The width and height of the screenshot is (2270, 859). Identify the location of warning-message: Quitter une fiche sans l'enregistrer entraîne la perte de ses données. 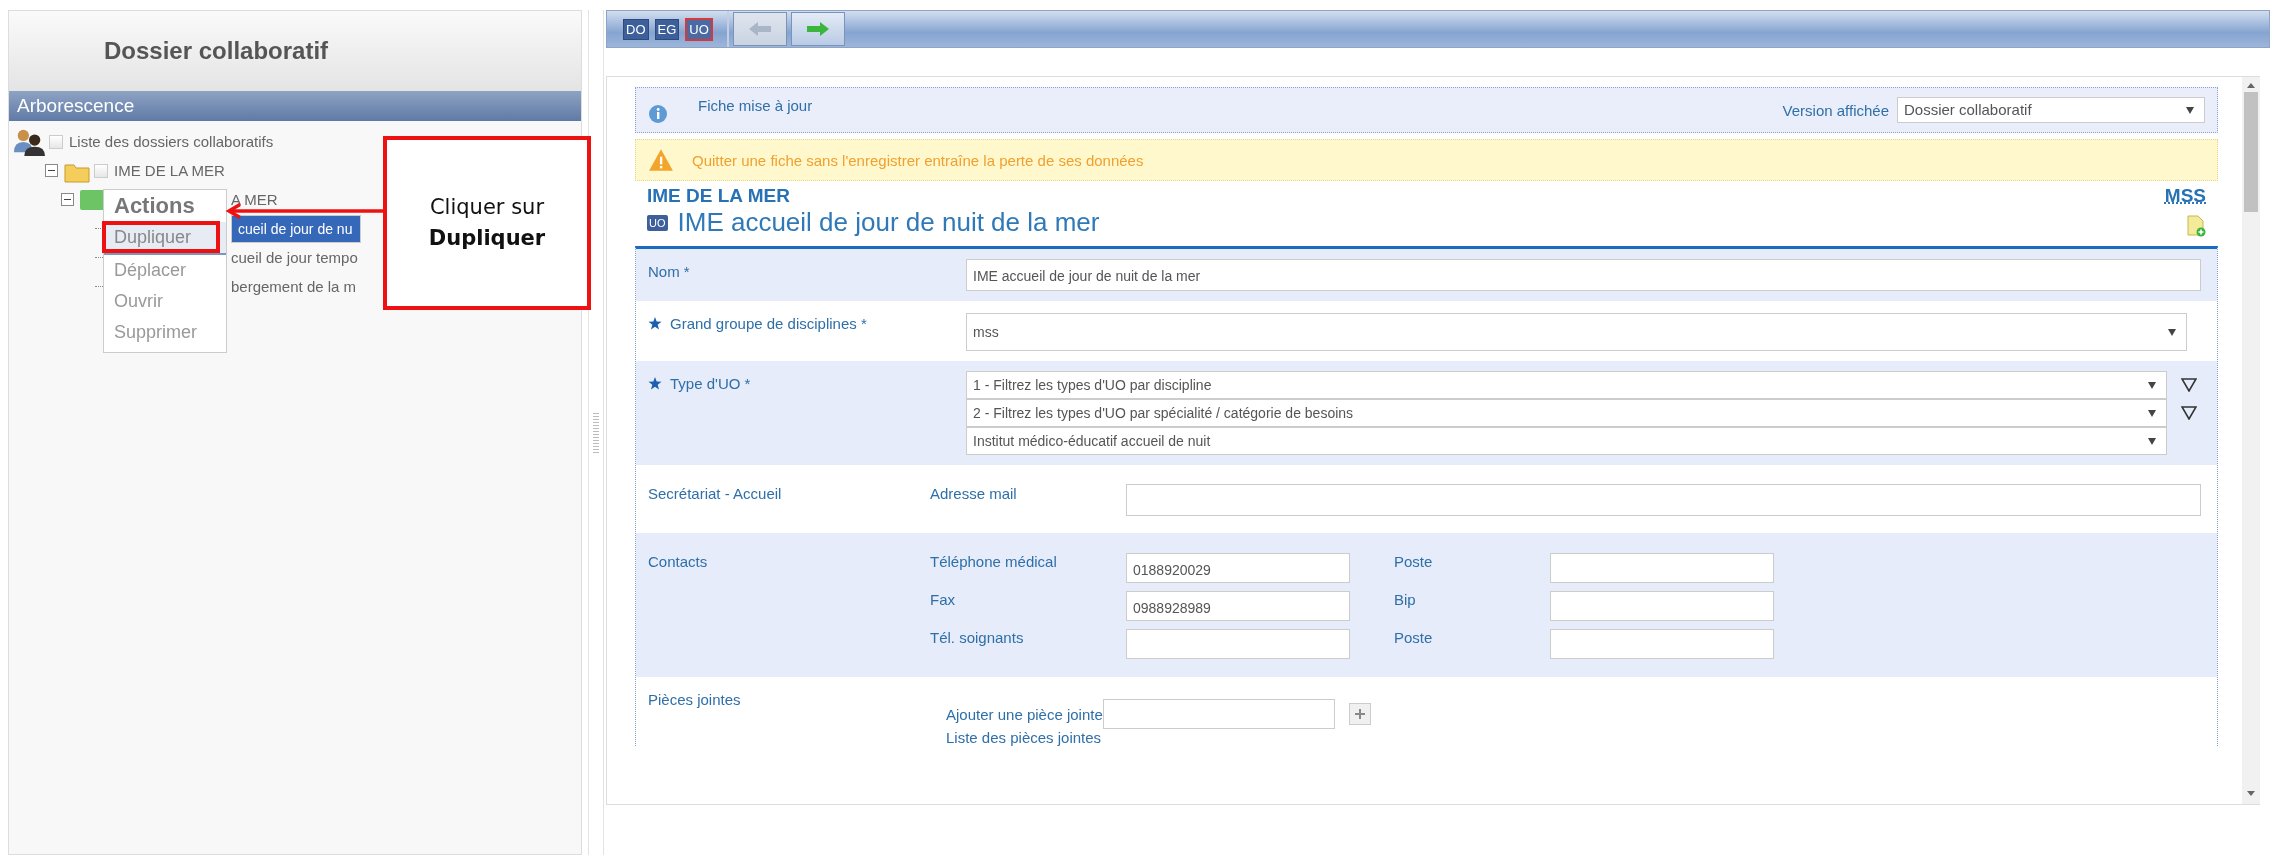
(918, 160).